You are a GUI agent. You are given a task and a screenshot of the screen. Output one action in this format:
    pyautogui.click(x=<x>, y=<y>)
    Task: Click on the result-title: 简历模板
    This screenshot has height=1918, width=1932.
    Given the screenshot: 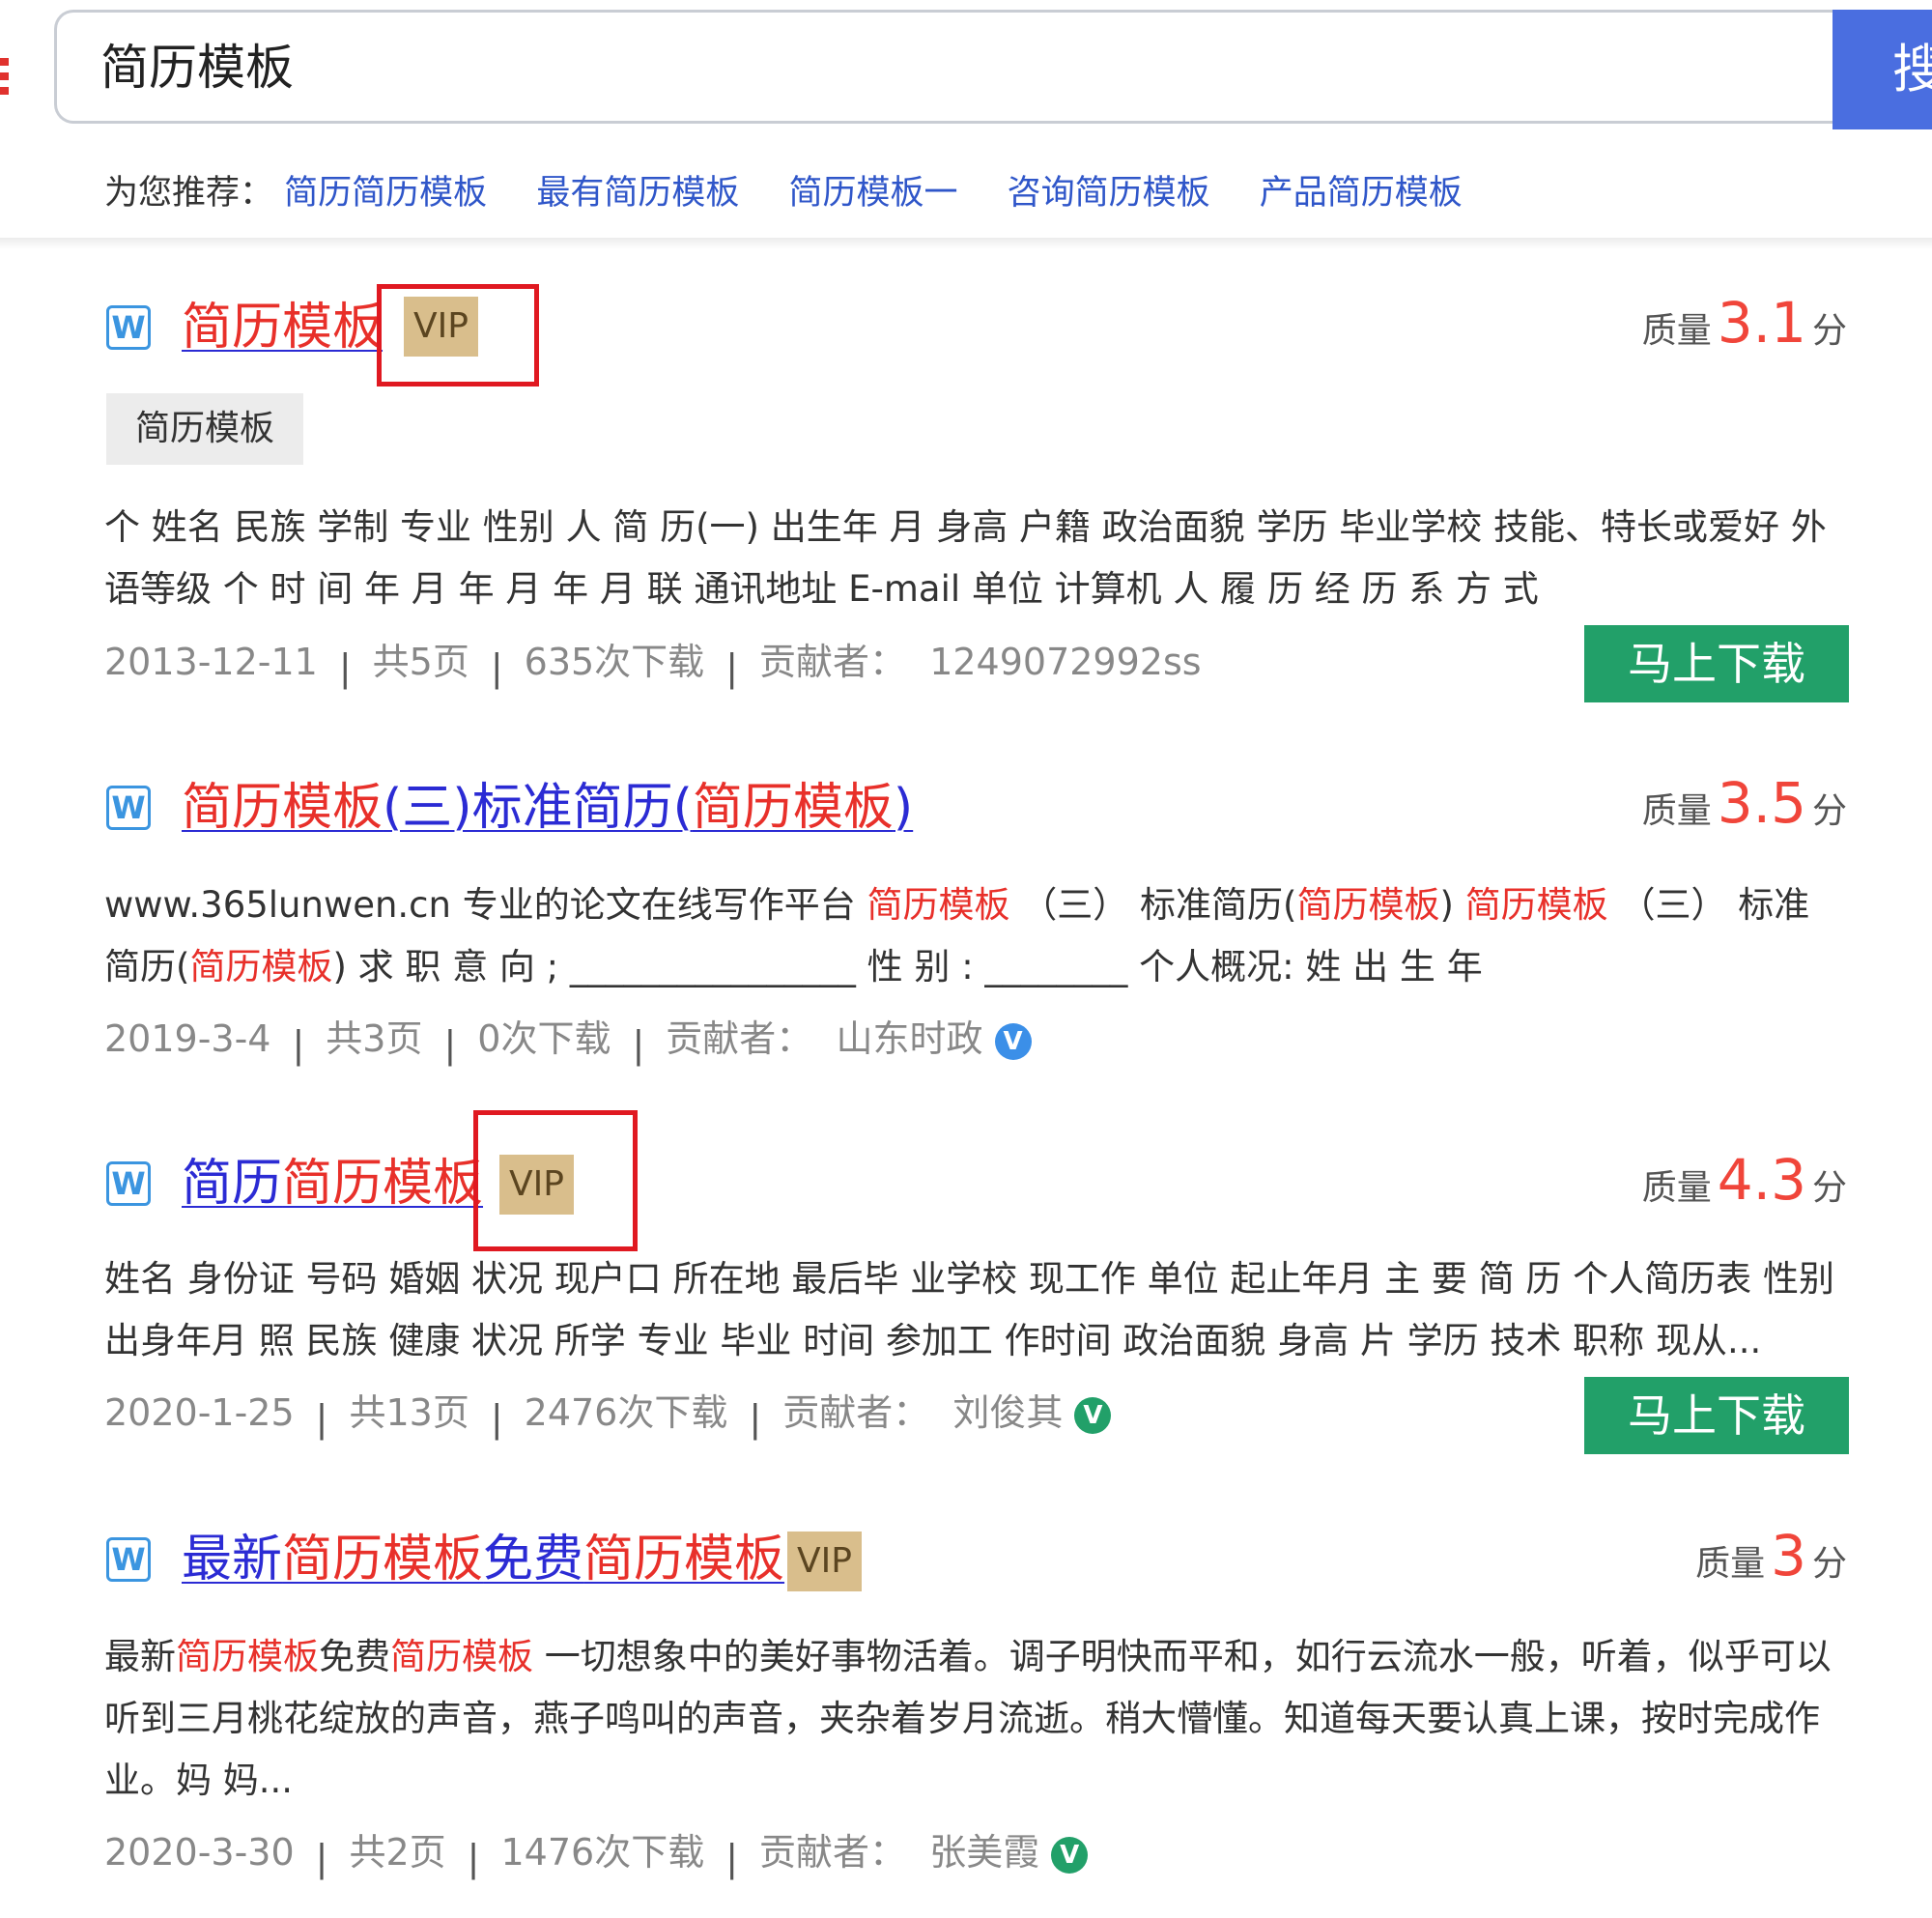 What is the action you would take?
    pyautogui.click(x=282, y=328)
    